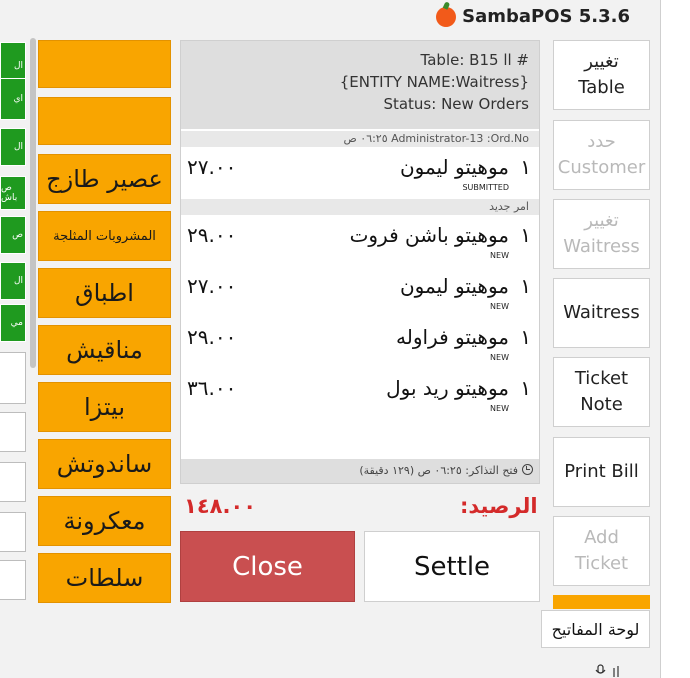 This screenshot has width=690, height=678. Describe the element at coordinates (104, 578) in the screenshot. I see `category-button-salads: سلطات` at that location.